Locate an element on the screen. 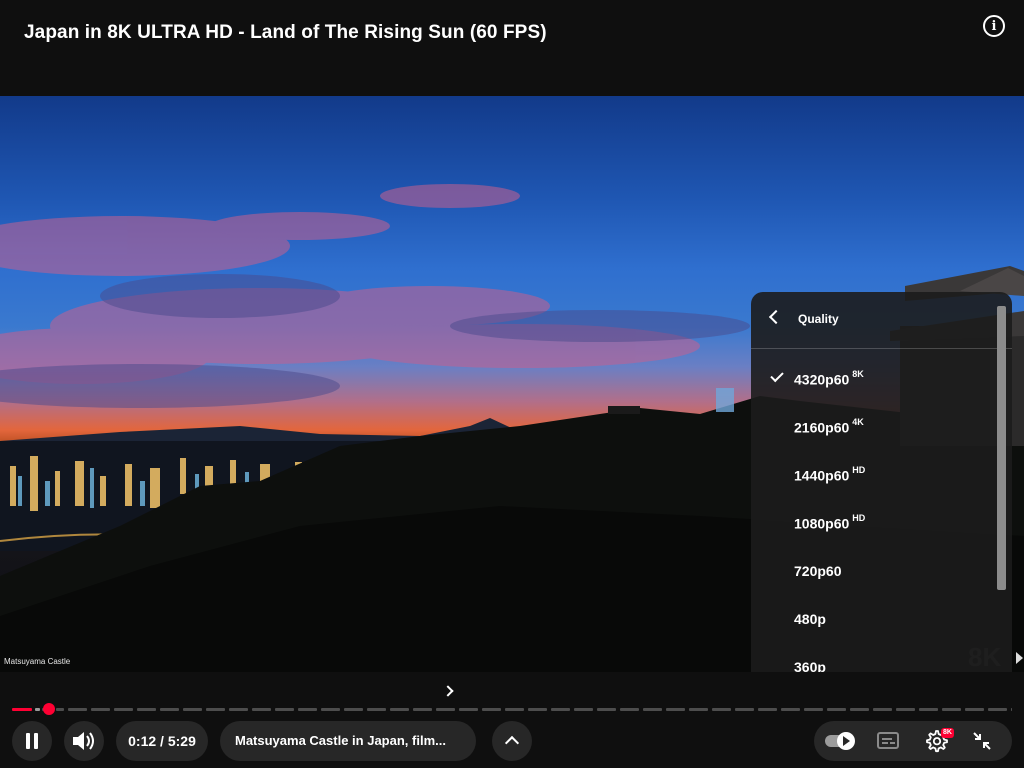 This screenshot has height=768, width=1024. quality-option-label: 4320p60 8K is located at coordinates (829, 378).